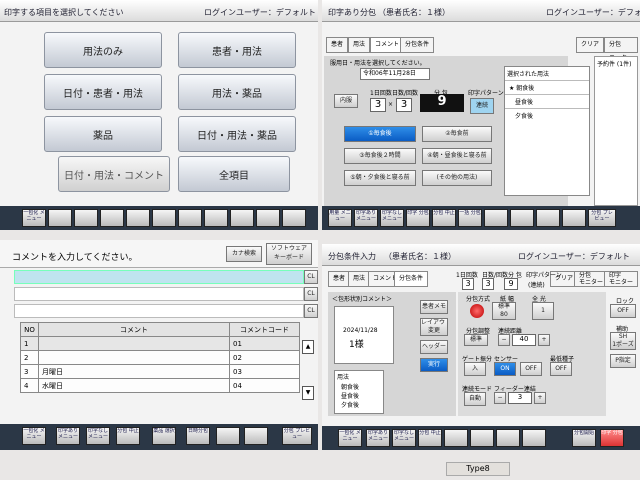  Describe the element at coordinates (543, 311) in the screenshot. I see `width-button: 1` at that location.